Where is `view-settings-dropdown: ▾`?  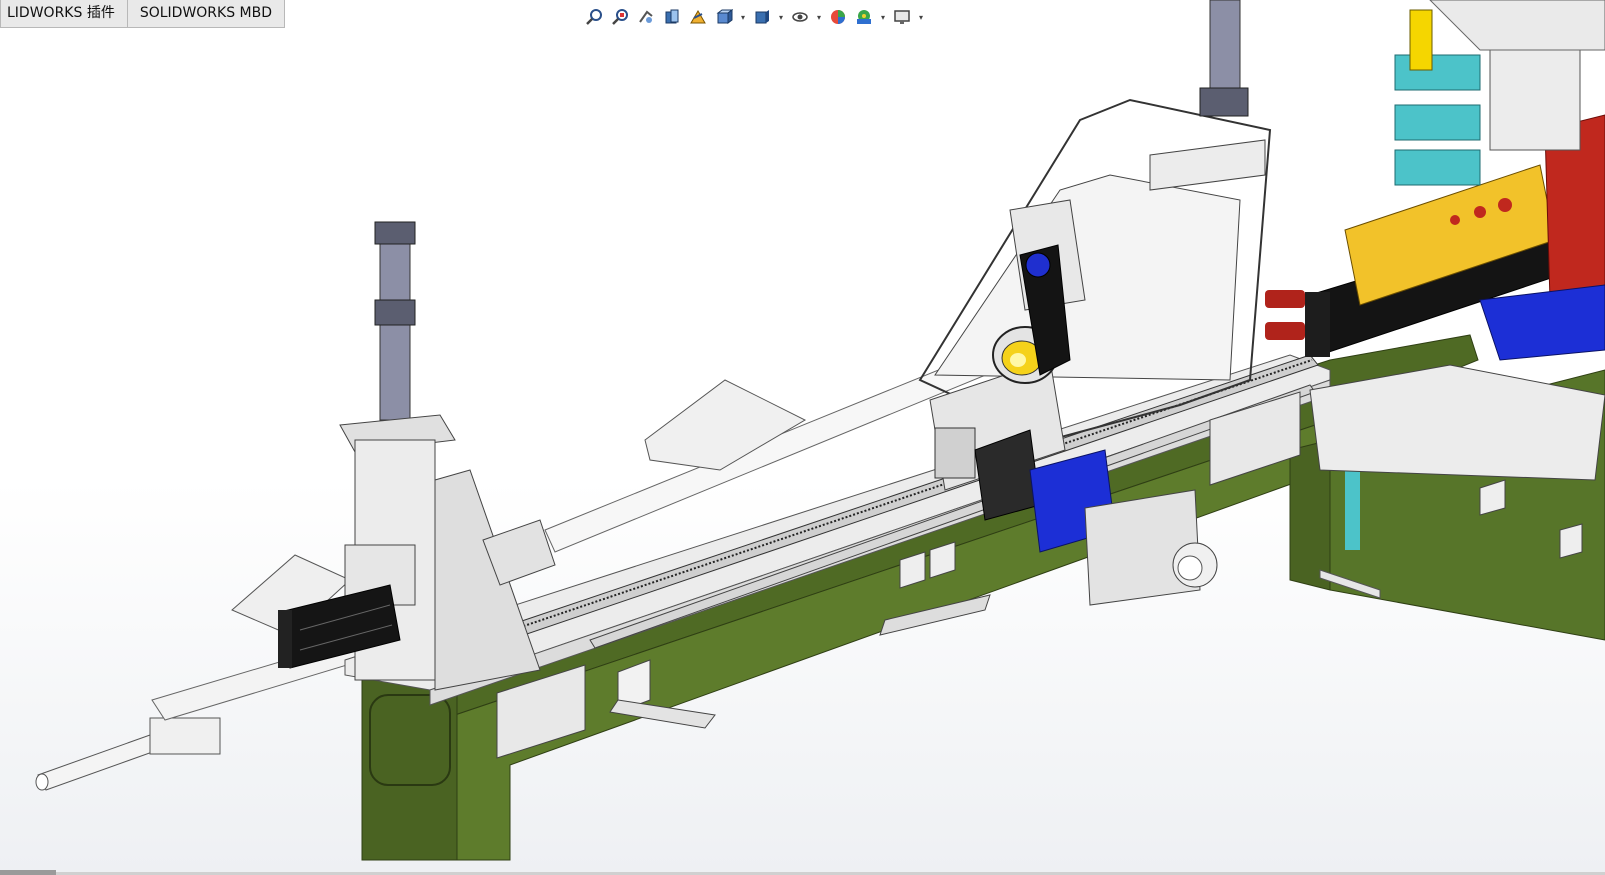
view-settings-dropdown: ▾ is located at coordinates (921, 17).